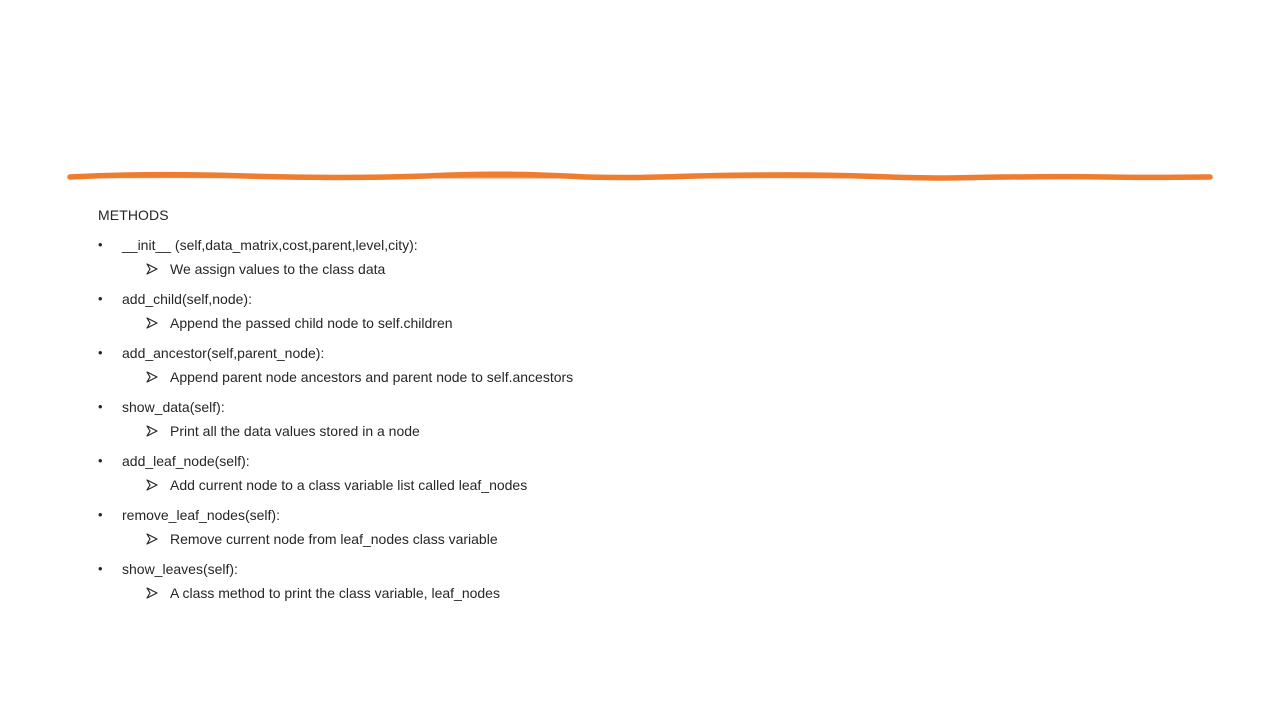 This screenshot has width=1280, height=720. Describe the element at coordinates (648, 515) in the screenshot. I see `method-row: • remove_leaf_nodes(self):` at that location.